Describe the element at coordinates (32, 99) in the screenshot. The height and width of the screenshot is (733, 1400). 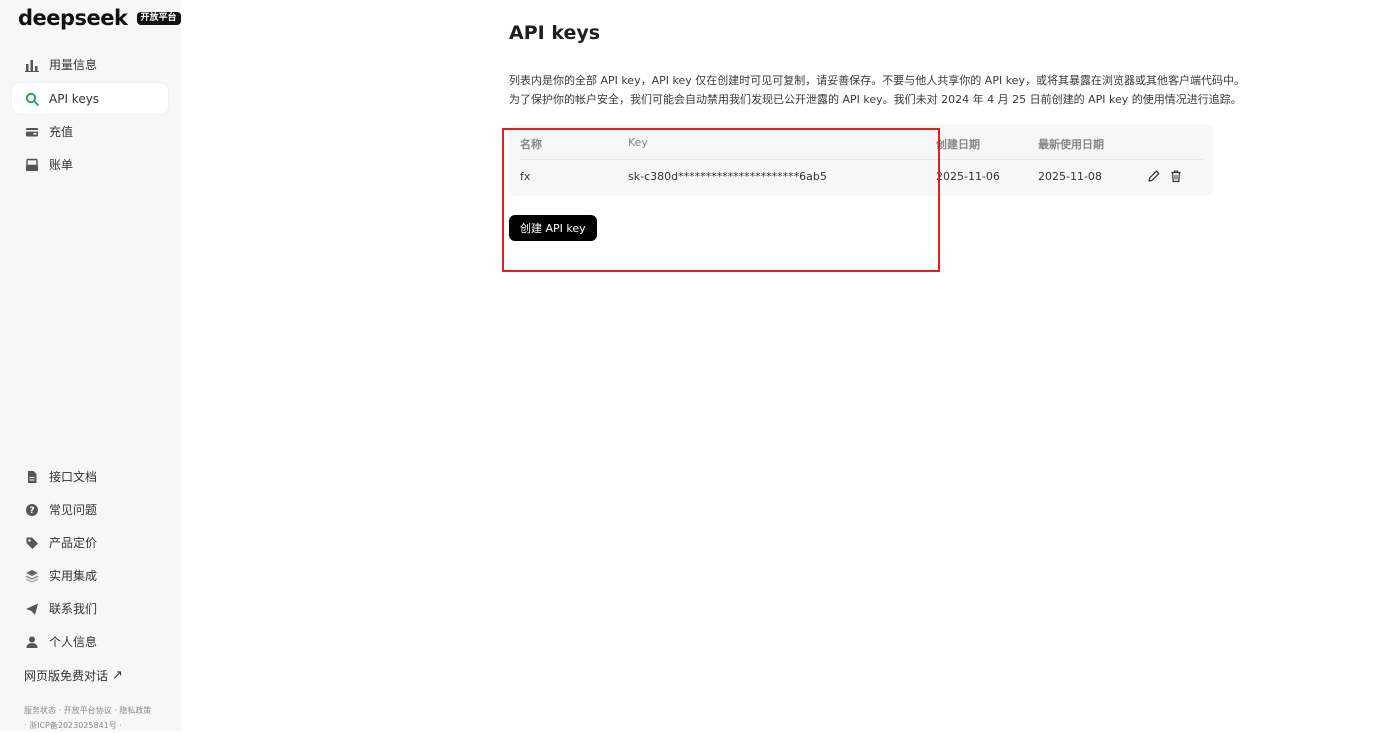
I see `search-key-icon` at that location.